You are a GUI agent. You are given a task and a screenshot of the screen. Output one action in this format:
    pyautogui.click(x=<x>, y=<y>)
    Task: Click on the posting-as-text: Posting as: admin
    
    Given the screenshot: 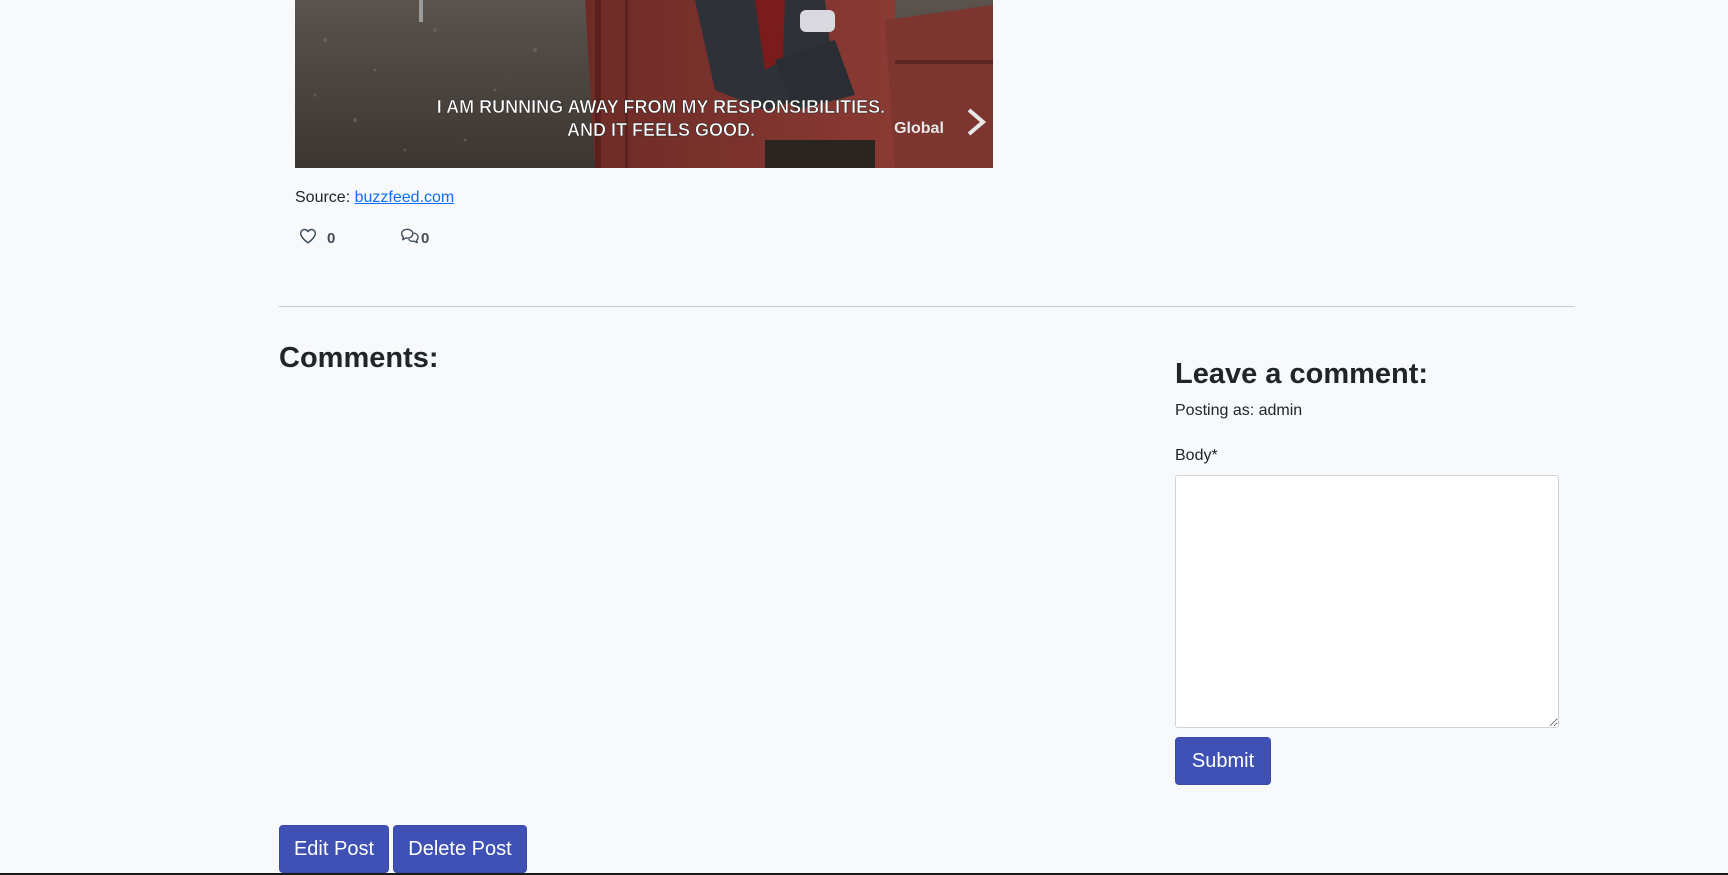 What is the action you would take?
    pyautogui.click(x=1239, y=410)
    